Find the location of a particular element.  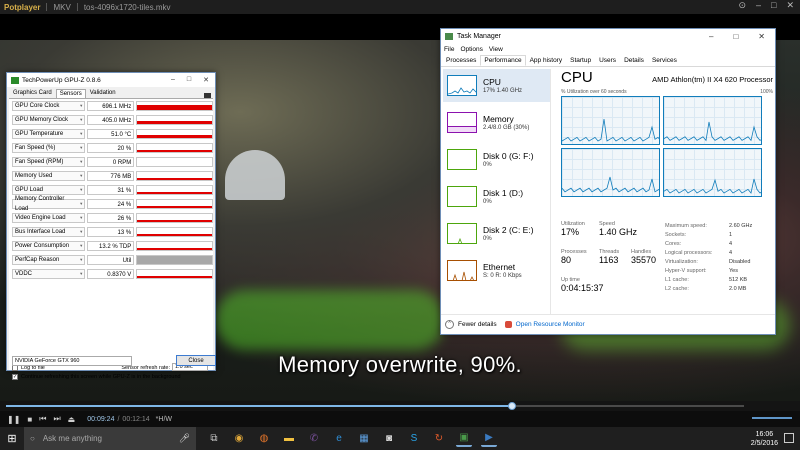

sensor-row: GPU Core Clock ▼ 696.1 MHz is located at coordinates (111, 106).